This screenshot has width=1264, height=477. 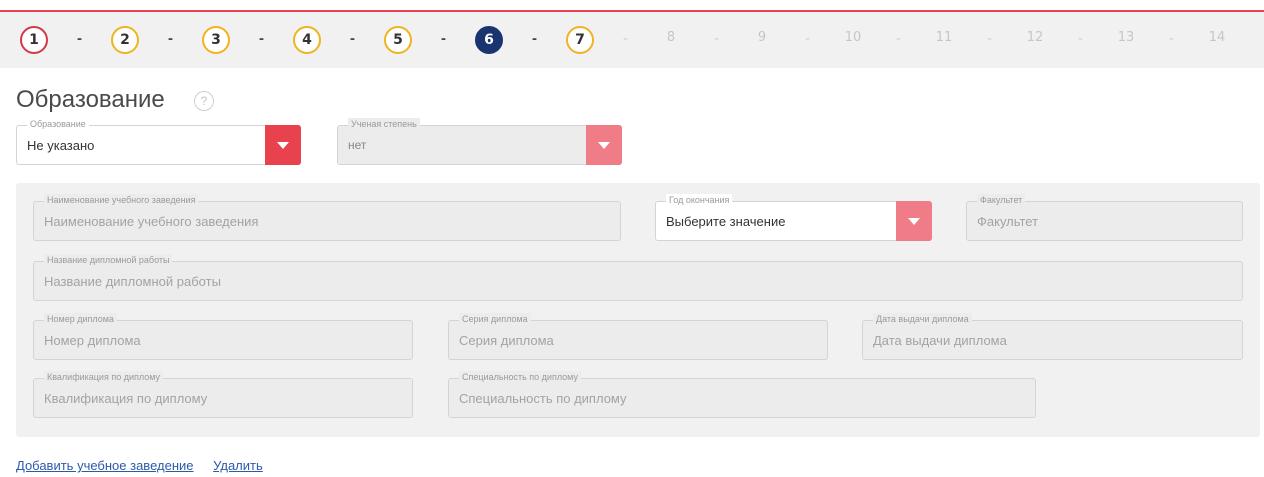 I want to click on step-6: 6, so click(x=489, y=40).